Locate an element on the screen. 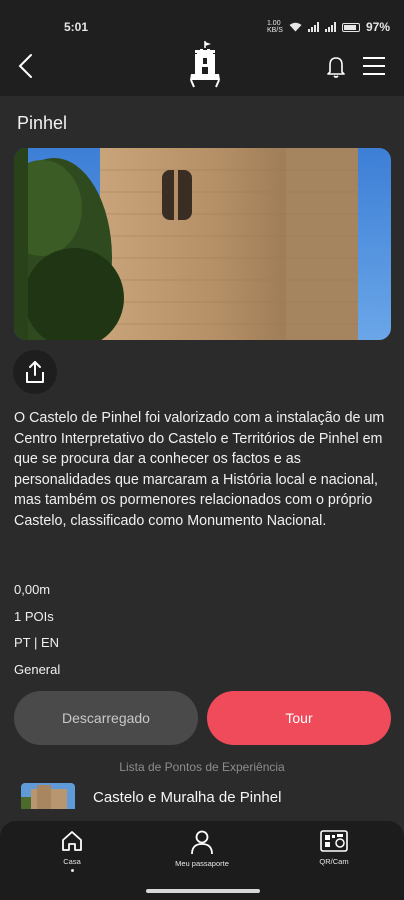 The height and width of the screenshot is (900, 404). tour-button: Tour is located at coordinates (299, 718).